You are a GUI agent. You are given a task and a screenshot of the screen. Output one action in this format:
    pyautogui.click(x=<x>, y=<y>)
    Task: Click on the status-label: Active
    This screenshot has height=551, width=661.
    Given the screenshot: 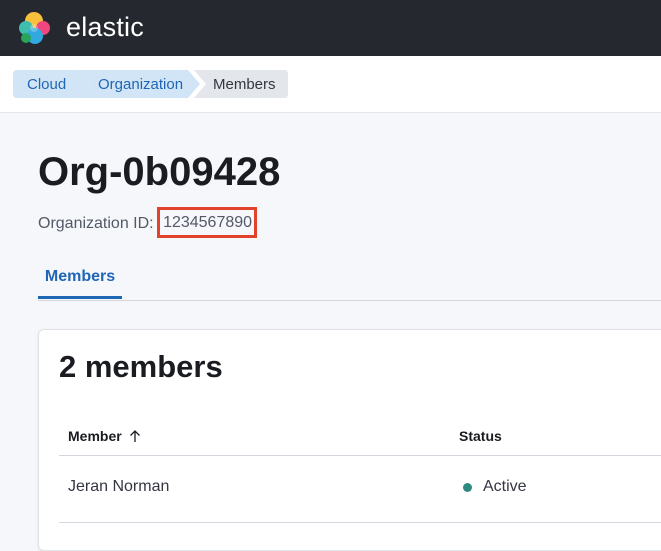 What is the action you would take?
    pyautogui.click(x=505, y=486)
    